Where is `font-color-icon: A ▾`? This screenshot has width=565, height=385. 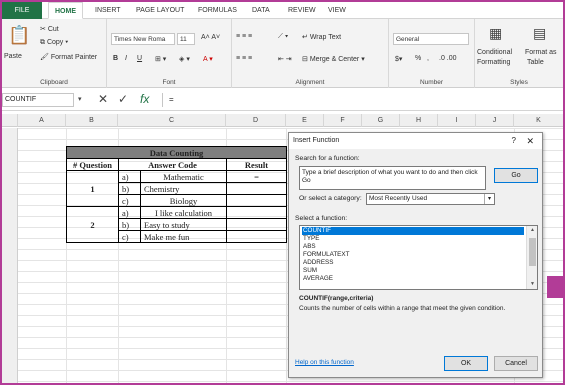
font-color-icon: A ▾ is located at coordinates (208, 59).